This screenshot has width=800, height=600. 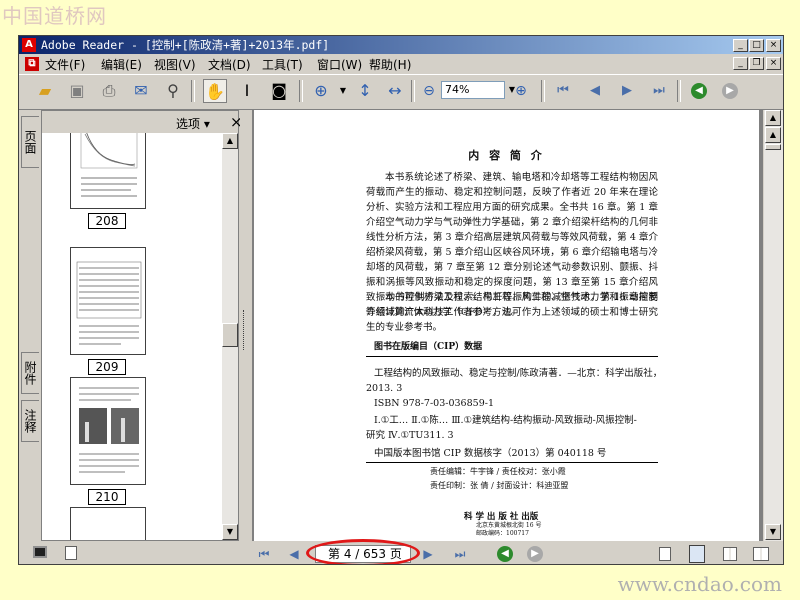 What do you see at coordinates (761, 554) in the screenshot?
I see `continuous-facing-icon` at bounding box center [761, 554].